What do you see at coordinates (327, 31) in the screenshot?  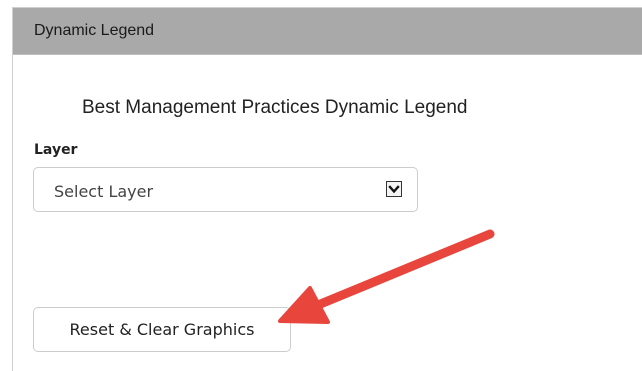 I see `panel-header: Dynamic Legend` at bounding box center [327, 31].